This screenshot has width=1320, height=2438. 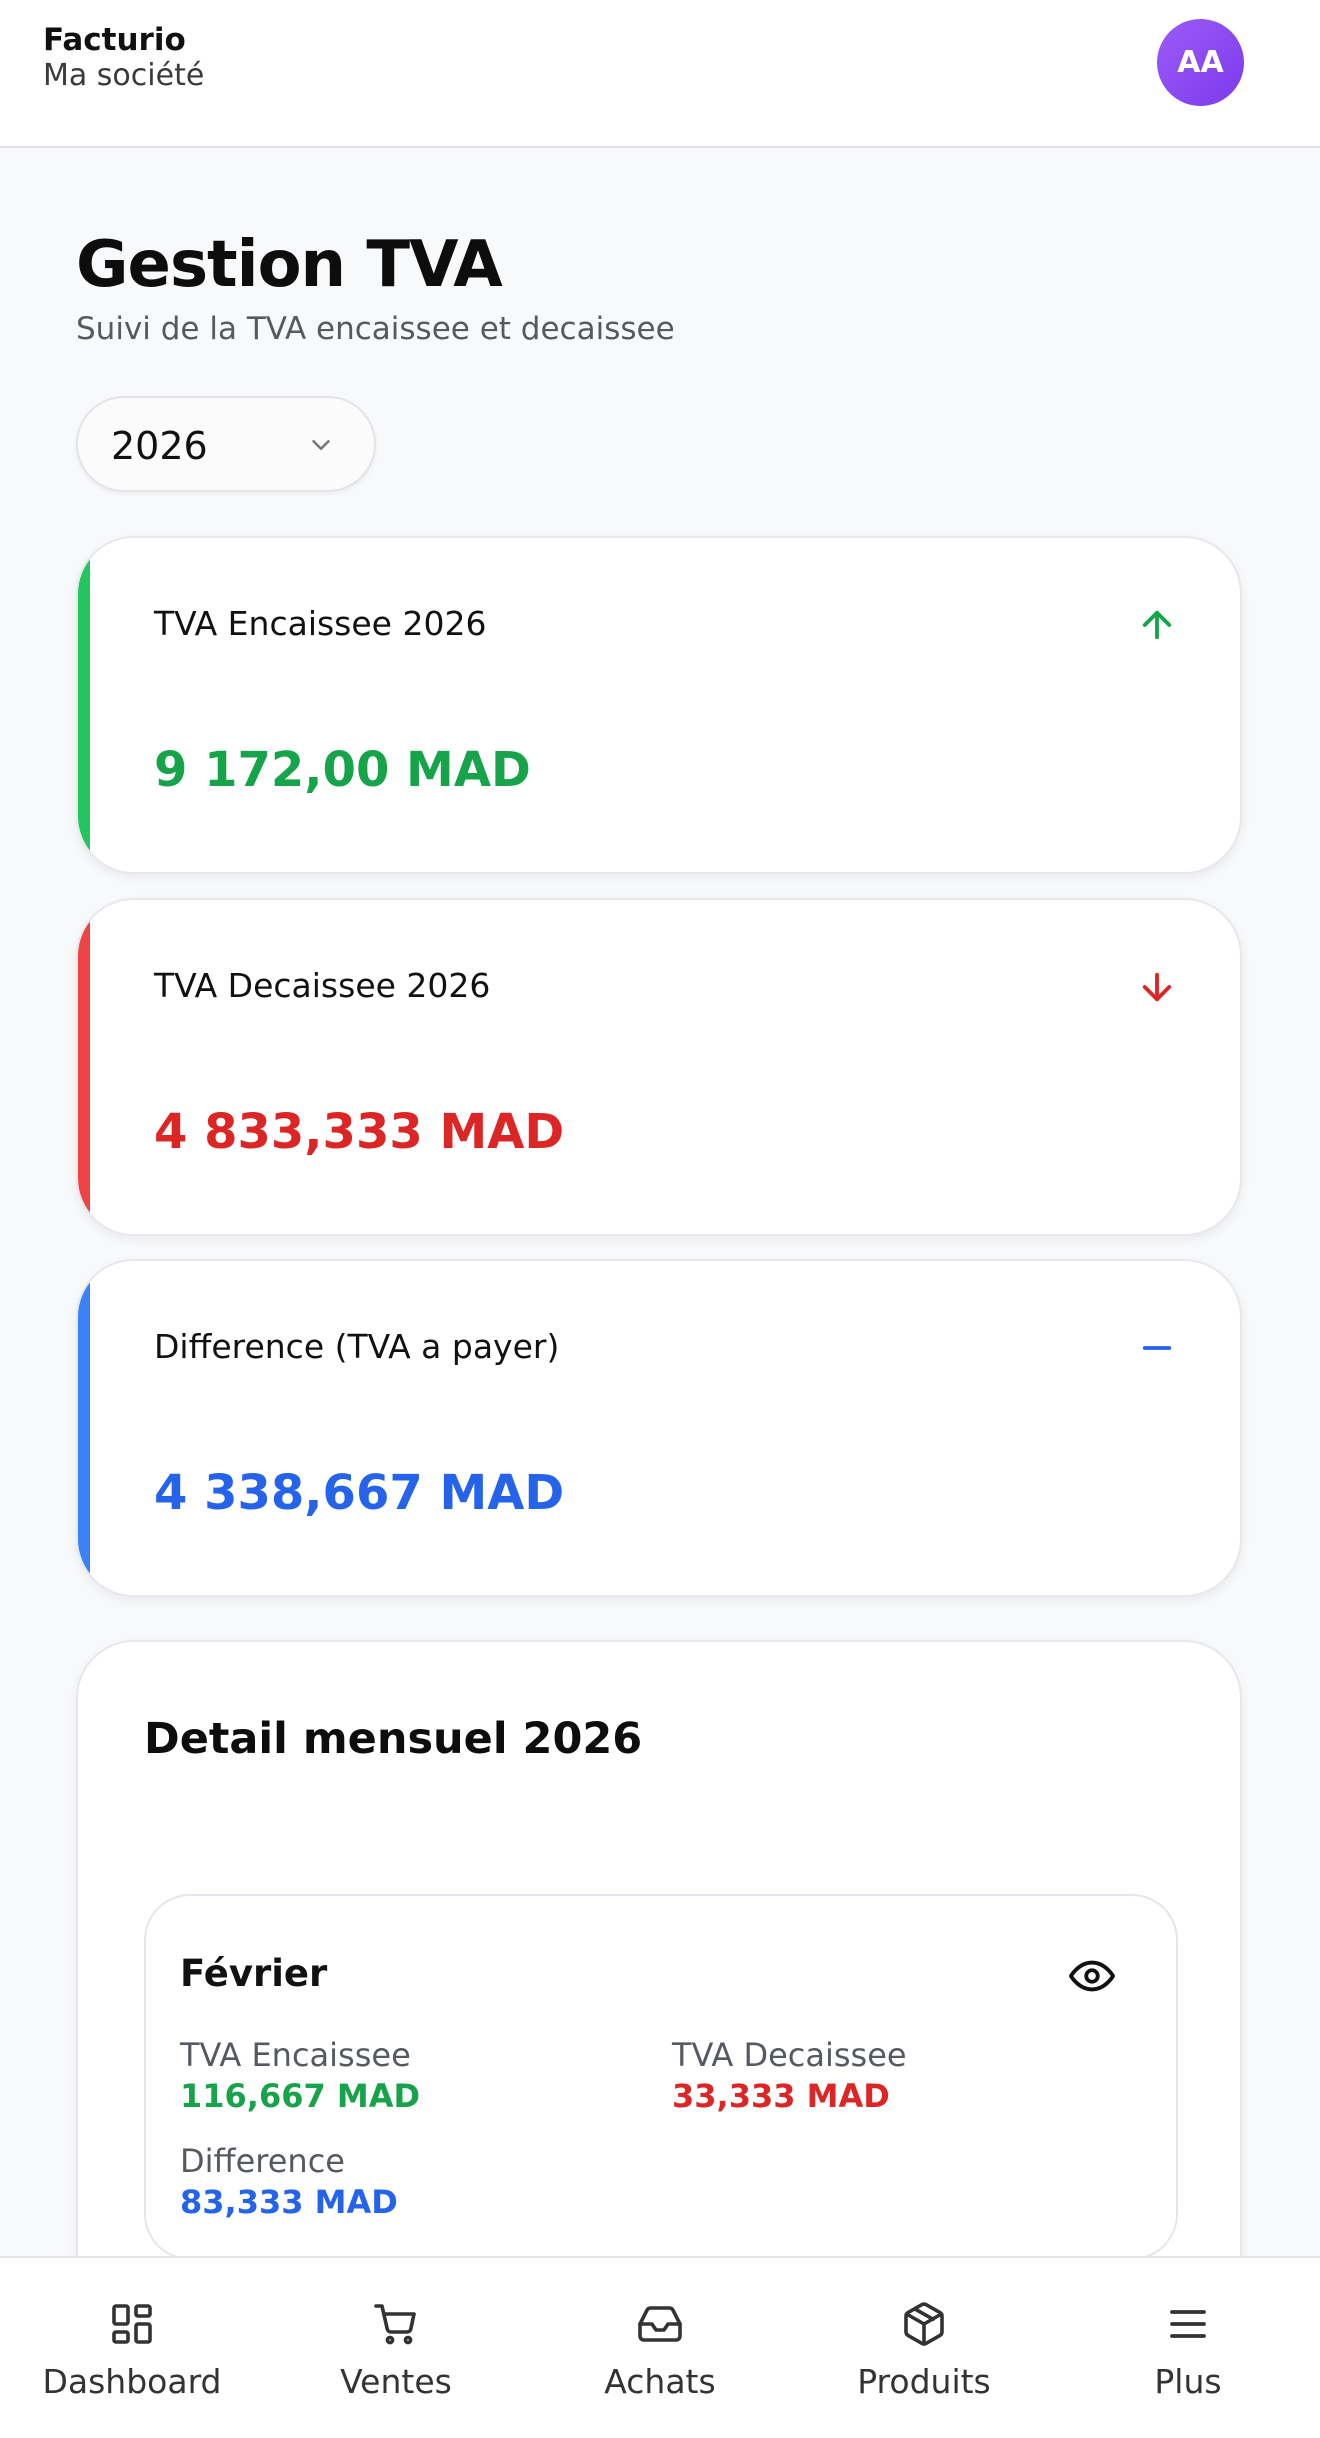 I want to click on month-difference-value: 83,333 MAD, so click(x=289, y=2202).